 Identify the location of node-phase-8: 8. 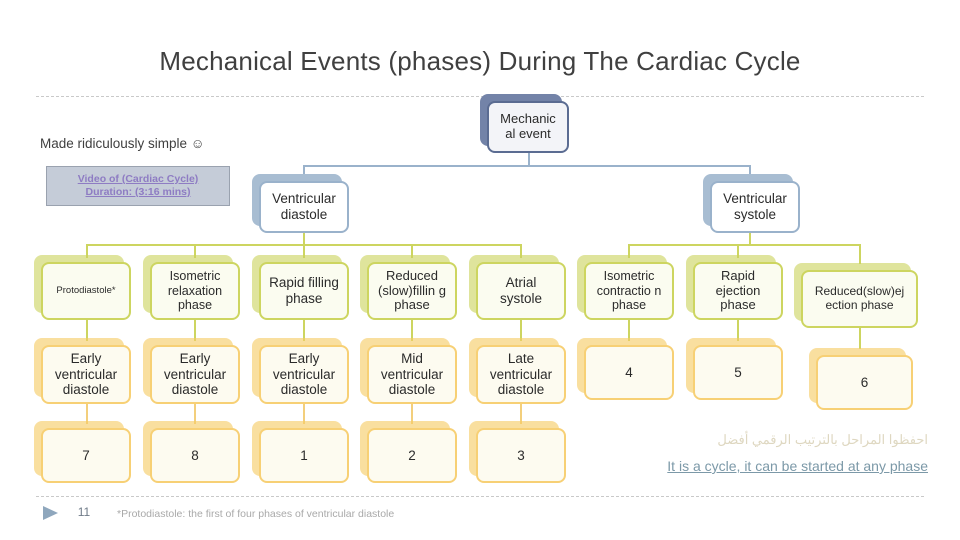
(191, 452).